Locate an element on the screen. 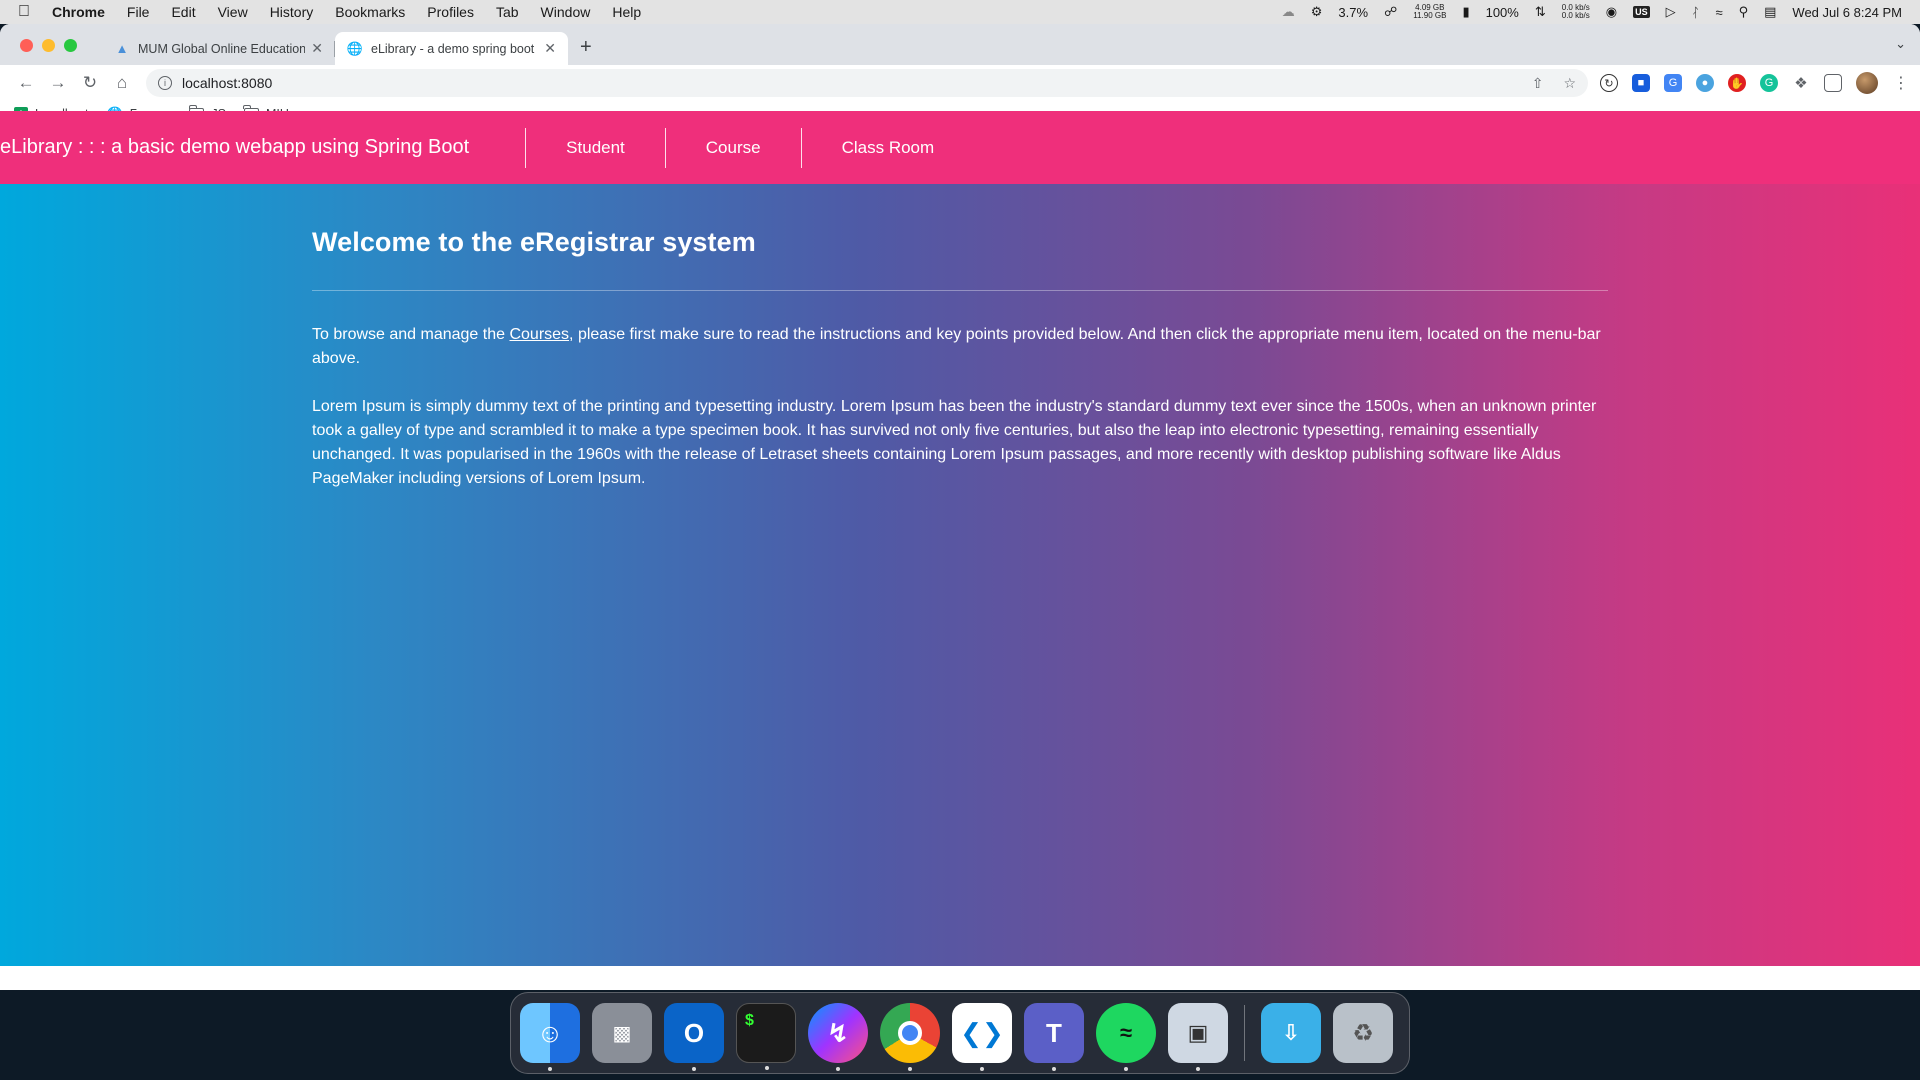  messenger-icon: ↯ is located at coordinates (838, 1037).